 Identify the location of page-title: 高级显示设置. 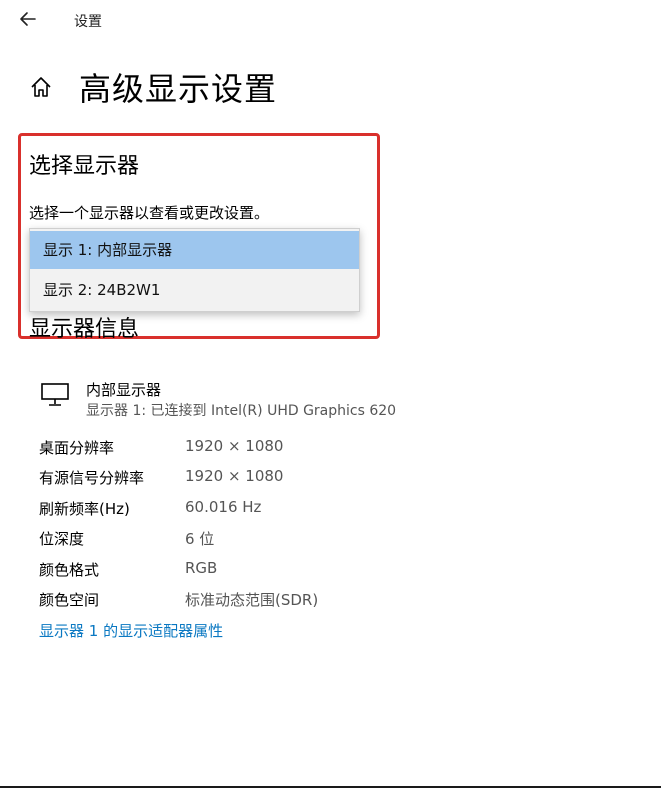
(178, 89).